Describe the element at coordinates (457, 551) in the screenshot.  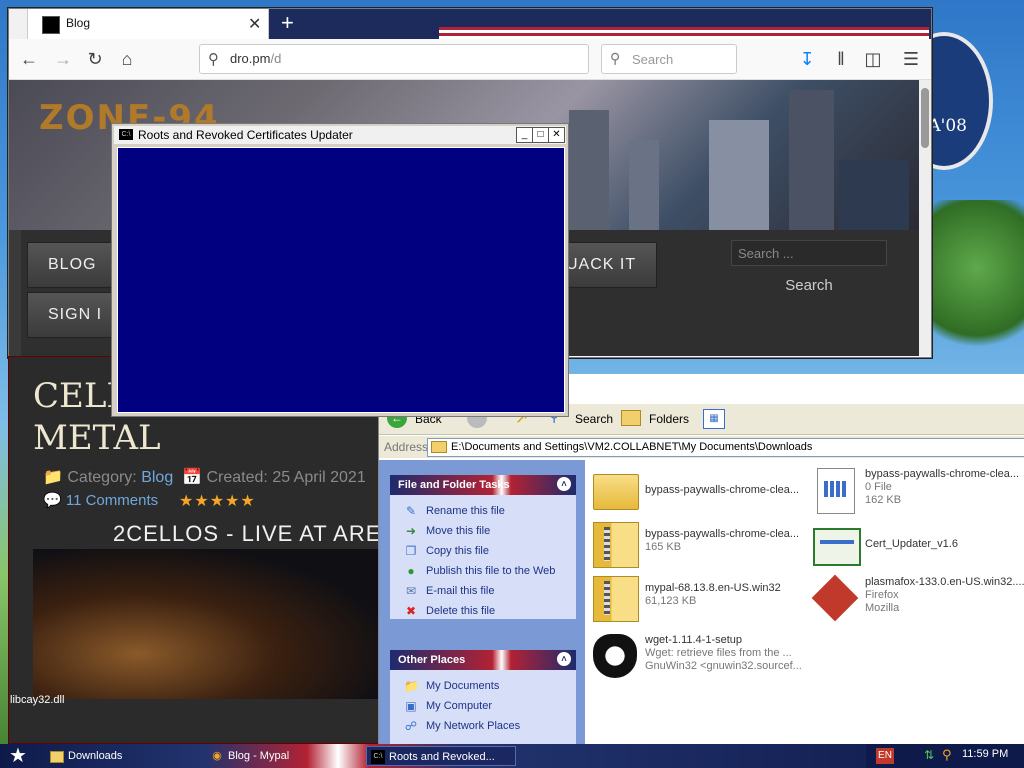
I see `task-copy-label: Copy this file` at that location.